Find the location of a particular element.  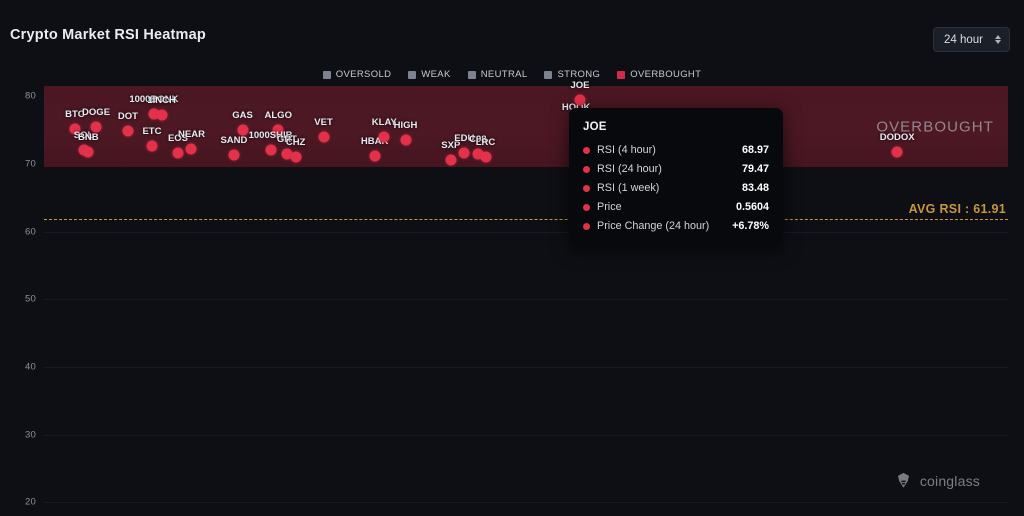

data-point-eos is located at coordinates (178, 153).